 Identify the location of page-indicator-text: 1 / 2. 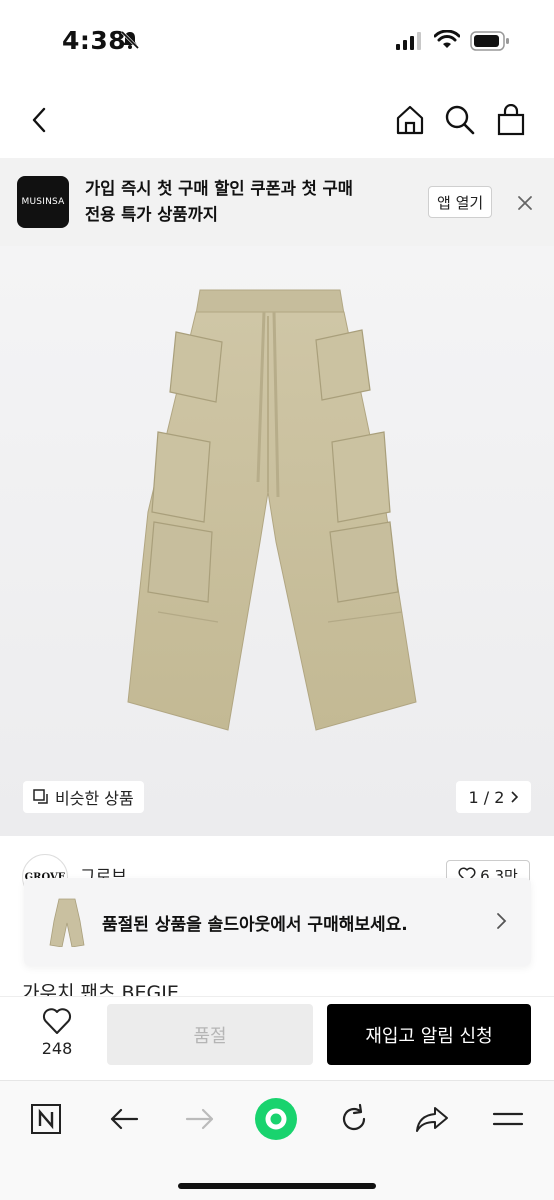
(486, 797).